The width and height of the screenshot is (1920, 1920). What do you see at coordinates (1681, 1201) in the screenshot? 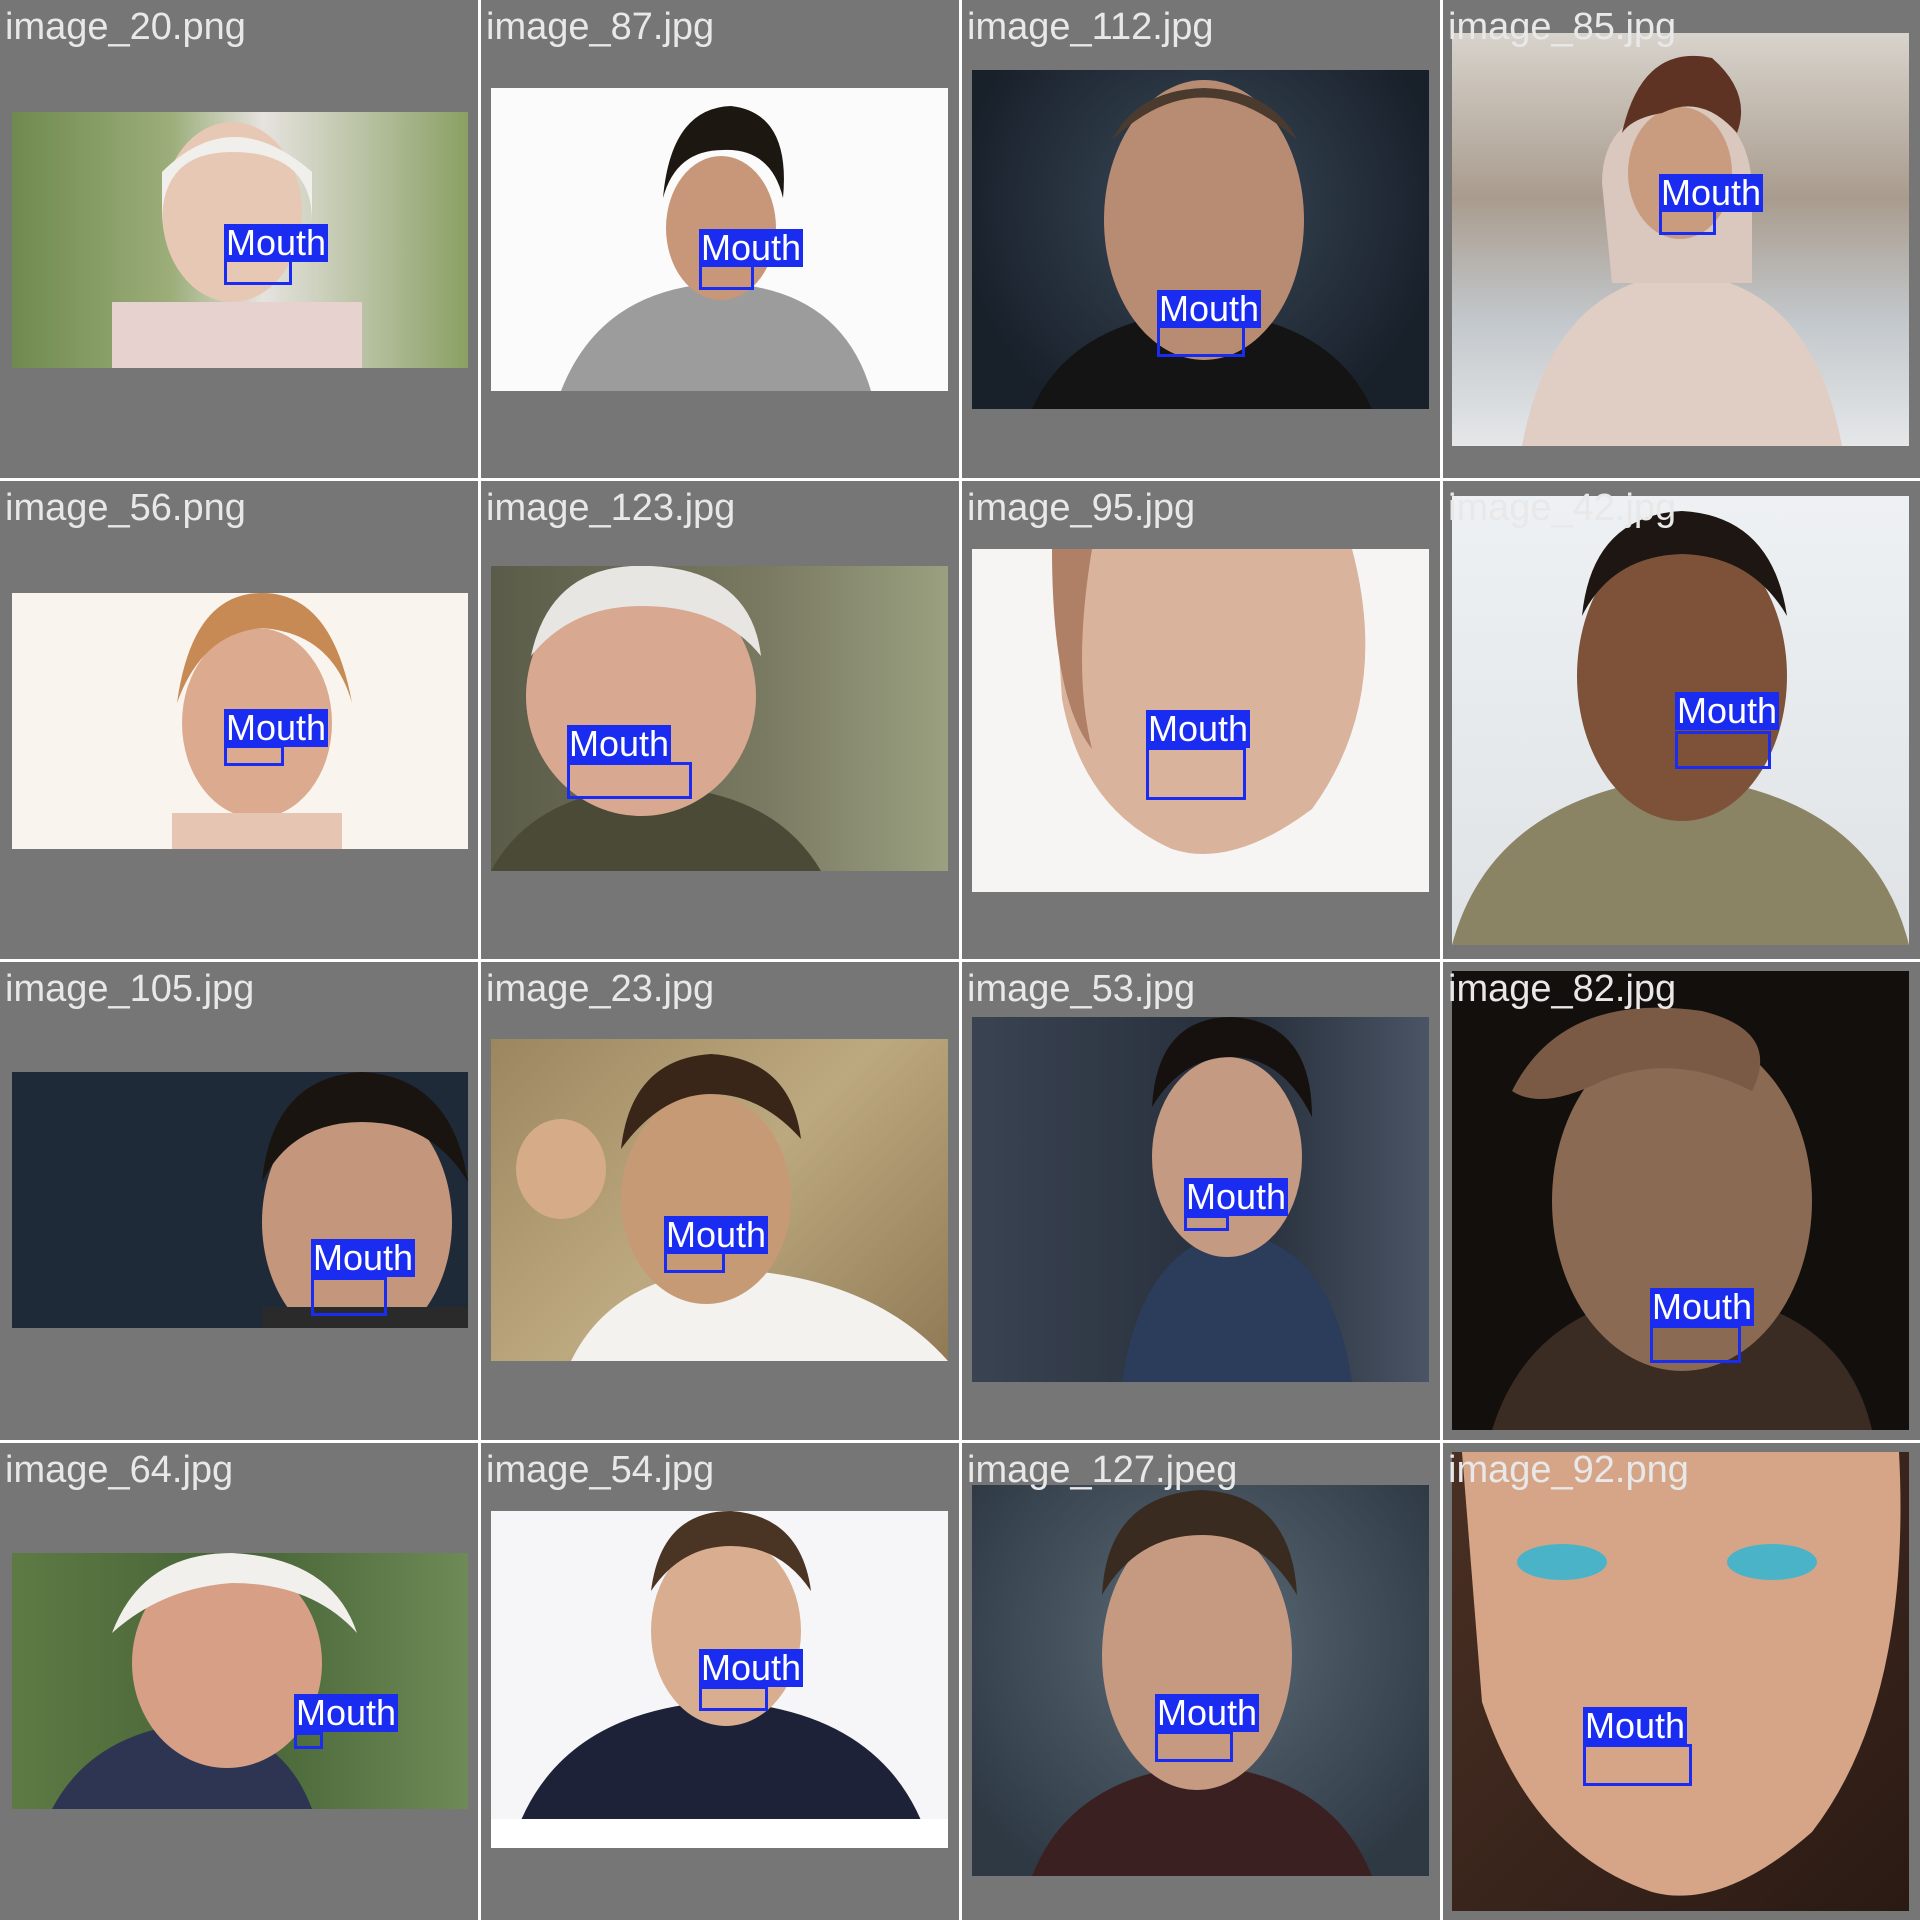
I see `tile: image_82.jpg Mouth` at bounding box center [1681, 1201].